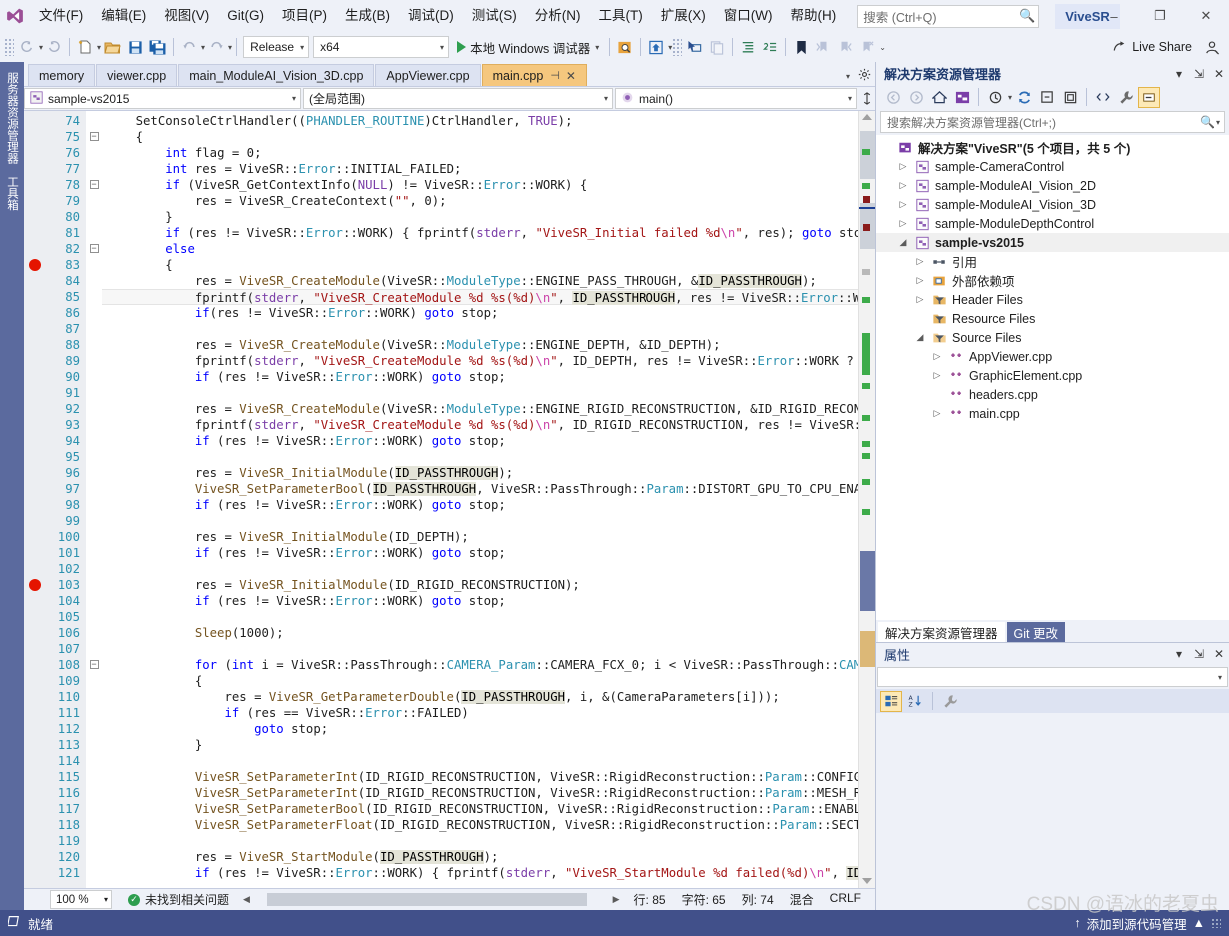 The width and height of the screenshot is (1229, 936). What do you see at coordinates (916, 97) in the screenshot?
I see `forward-icon` at bounding box center [916, 97].